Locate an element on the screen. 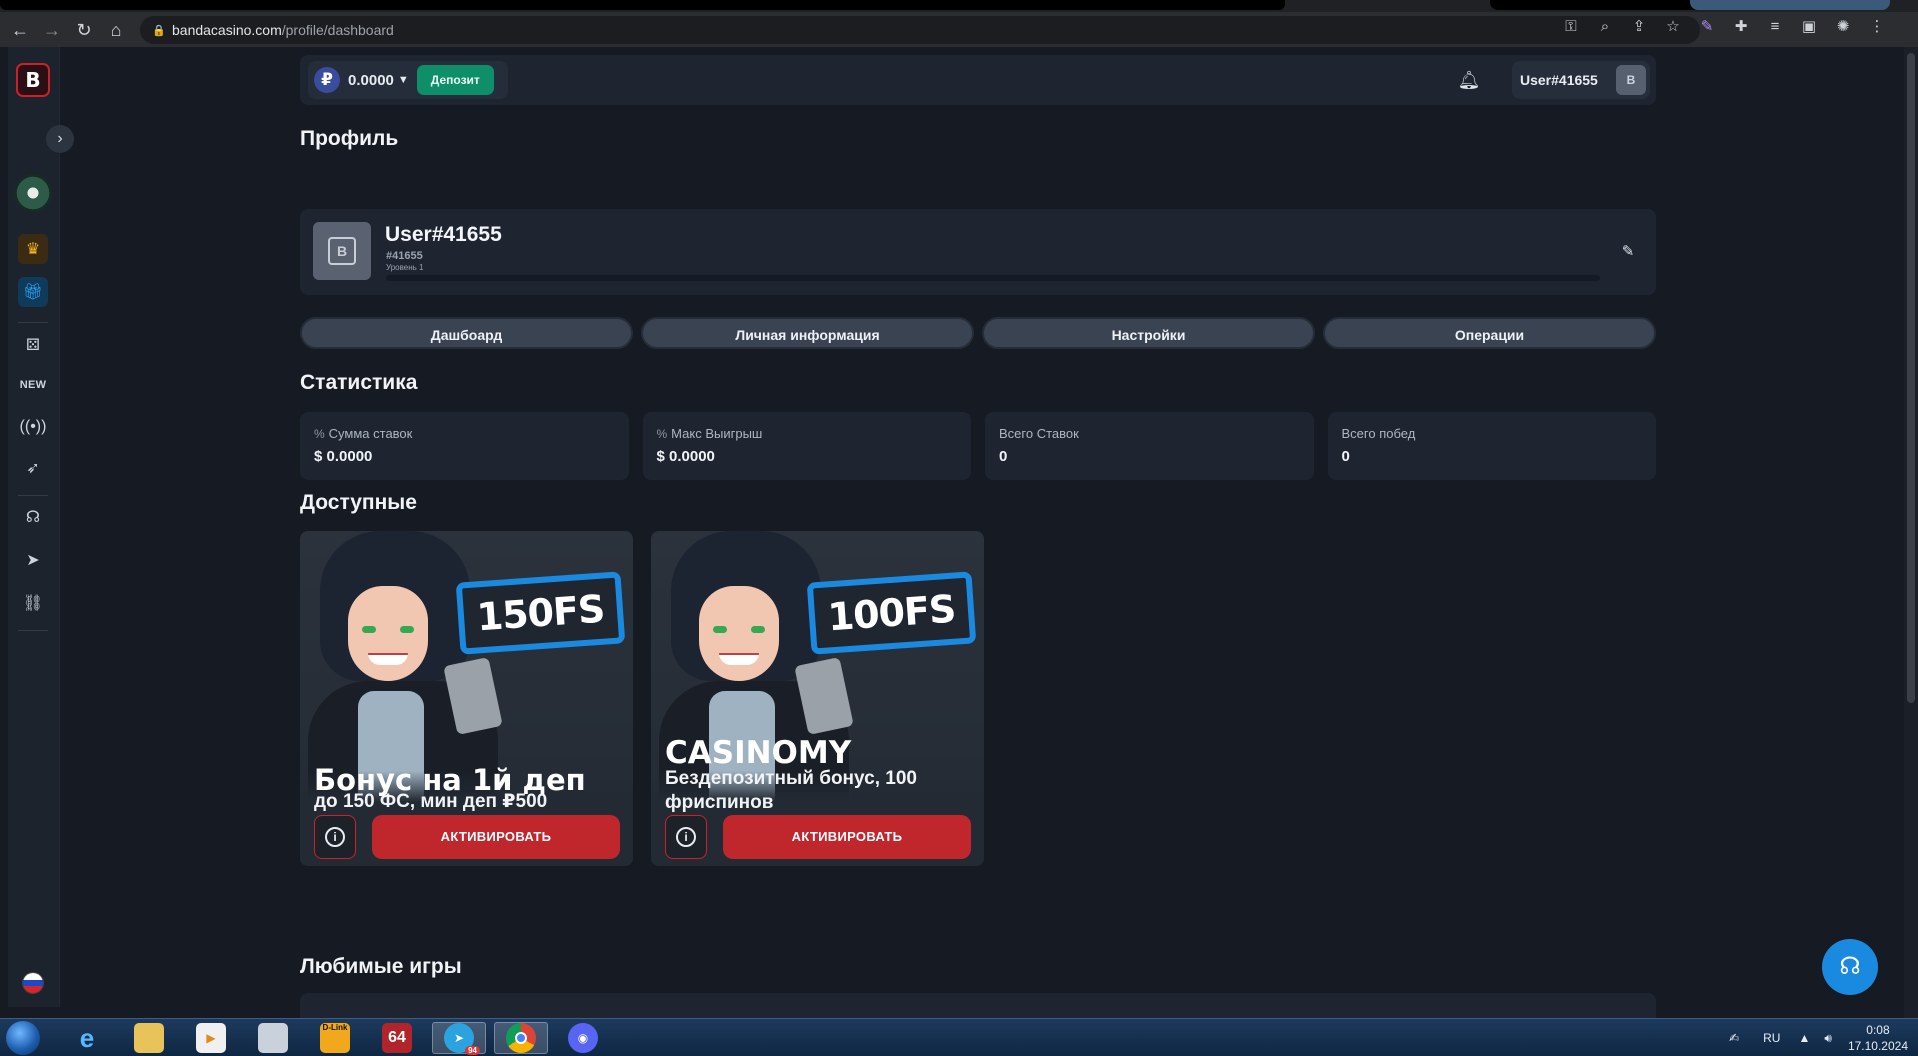 The image size is (1918, 1056). taskbar-ie: e is located at coordinates (87, 1038).